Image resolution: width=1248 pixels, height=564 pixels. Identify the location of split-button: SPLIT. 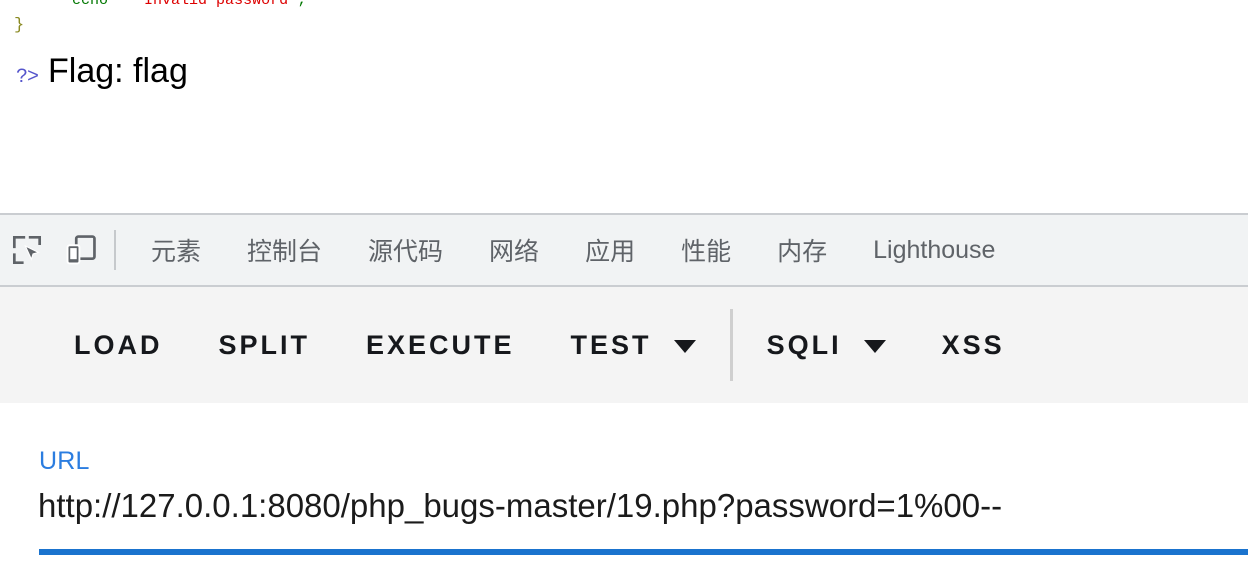
(265, 345).